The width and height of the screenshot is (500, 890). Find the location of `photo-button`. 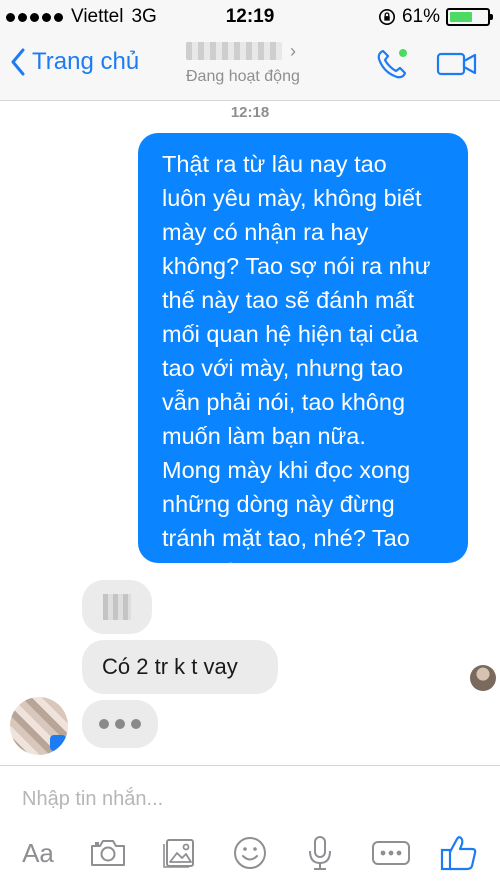

photo-button is located at coordinates (180, 853).